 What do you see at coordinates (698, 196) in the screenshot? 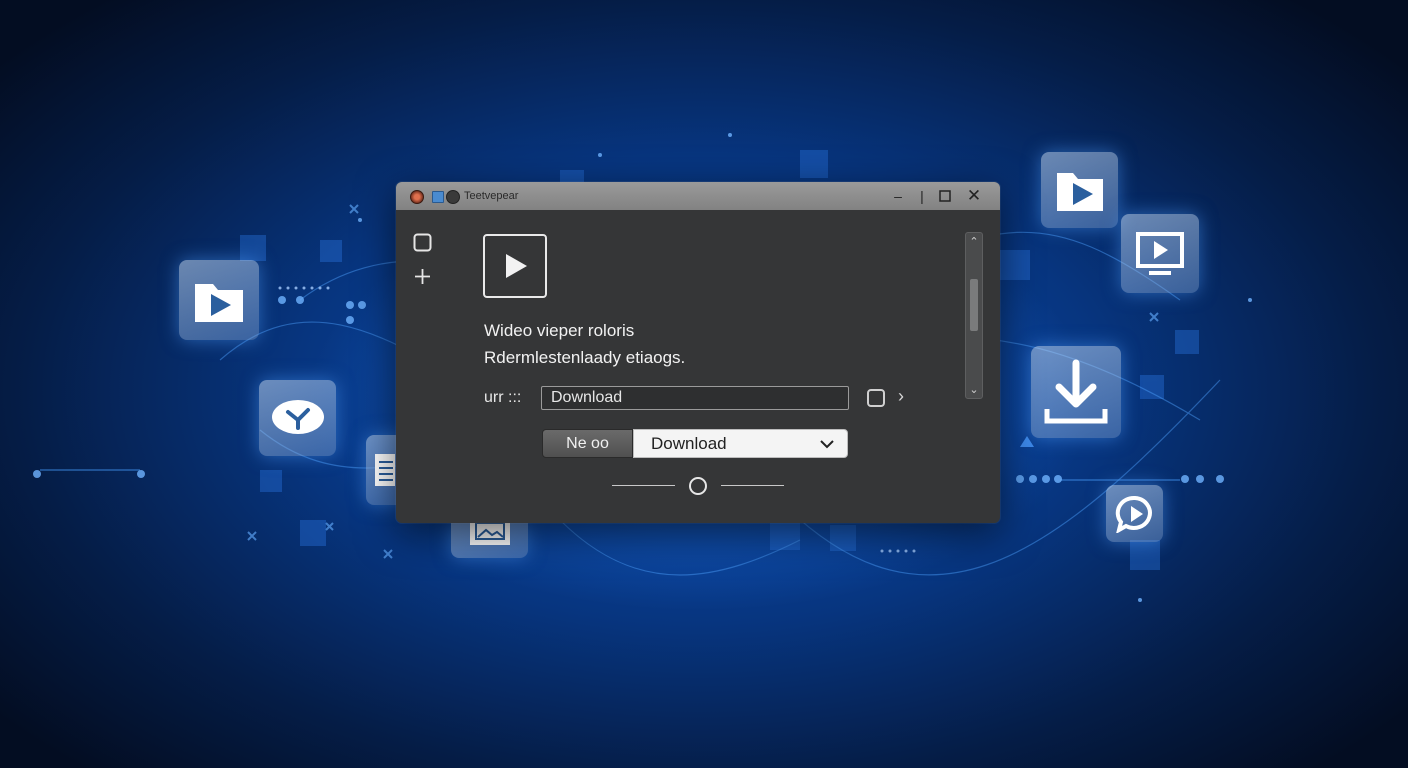
I see `title-bar: Teetvepear – | ✕` at bounding box center [698, 196].